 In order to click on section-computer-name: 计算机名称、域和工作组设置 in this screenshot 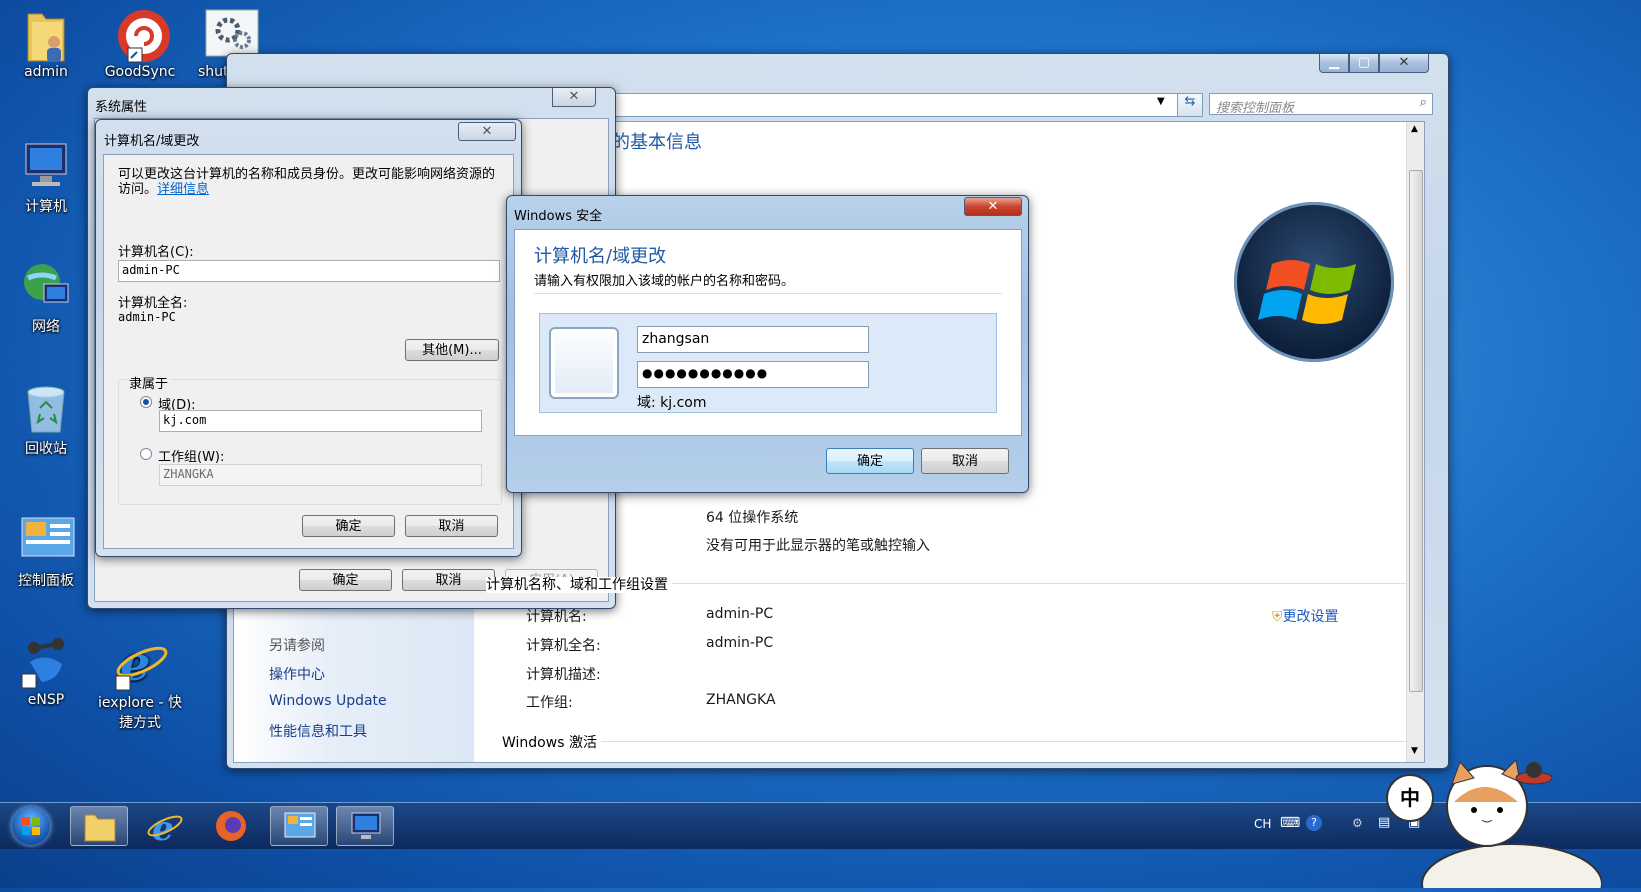, I will do `click(948, 583)`.